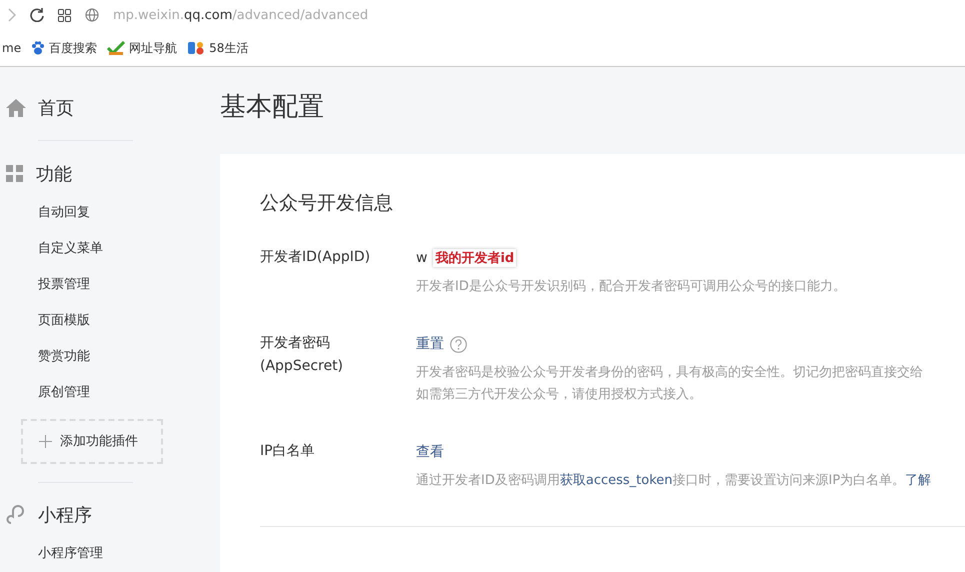 This screenshot has height=572, width=965. I want to click on add-plugin-button: 添加功能插件, so click(92, 441).